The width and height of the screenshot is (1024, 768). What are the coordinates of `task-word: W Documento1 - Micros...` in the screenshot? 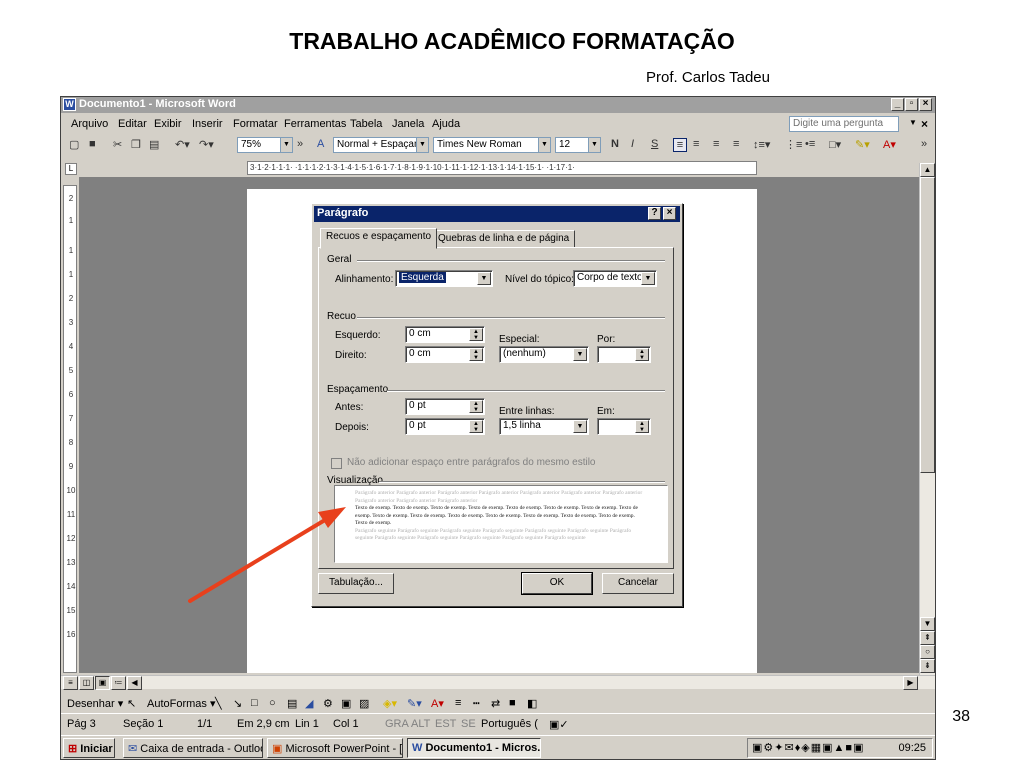 It's located at (474, 748).